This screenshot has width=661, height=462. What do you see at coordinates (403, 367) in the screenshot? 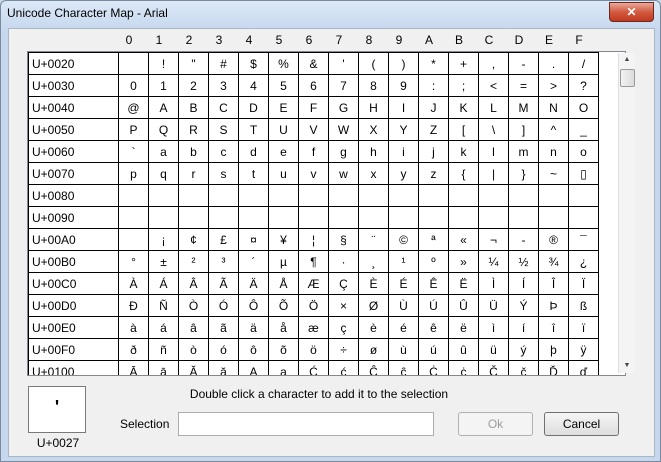
I see `char-cell: ĉ` at bounding box center [403, 367].